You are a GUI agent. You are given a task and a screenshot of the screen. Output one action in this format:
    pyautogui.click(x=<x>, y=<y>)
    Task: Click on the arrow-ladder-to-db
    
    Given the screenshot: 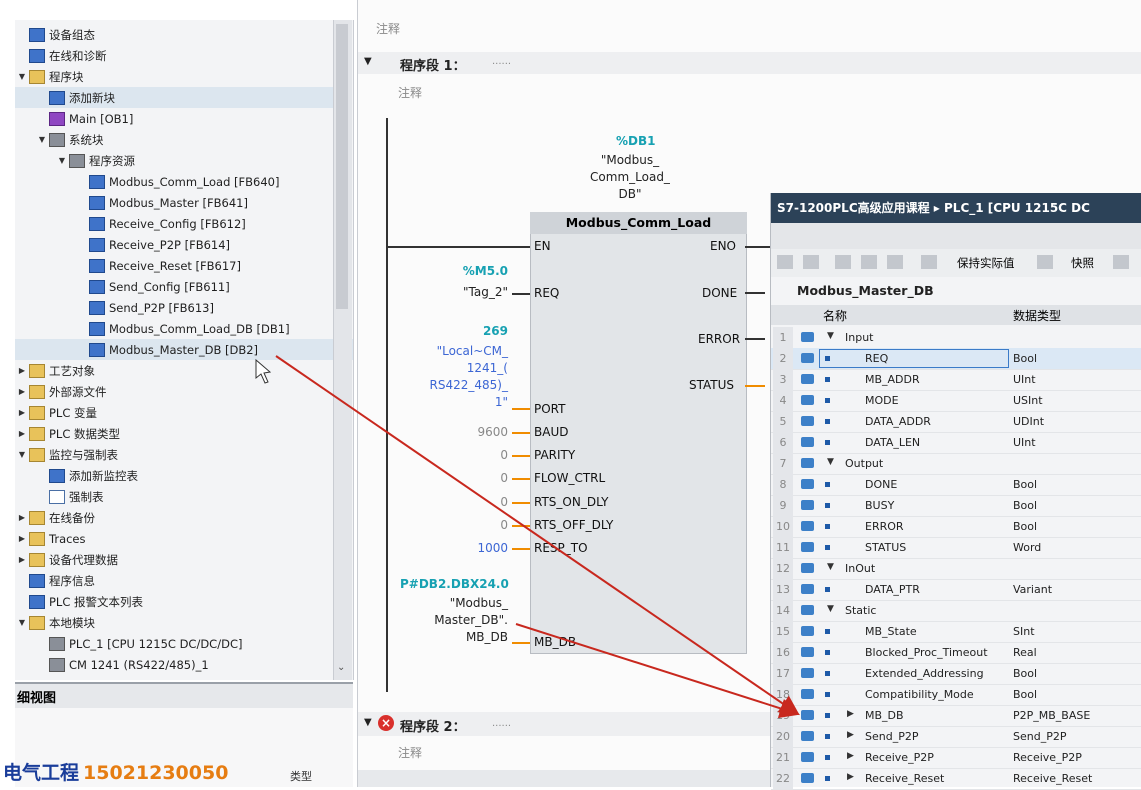 What is the action you would take?
    pyautogui.click(x=657, y=671)
    